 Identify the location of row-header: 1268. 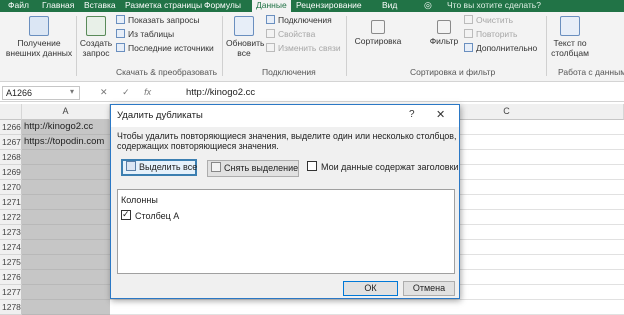
(11, 157).